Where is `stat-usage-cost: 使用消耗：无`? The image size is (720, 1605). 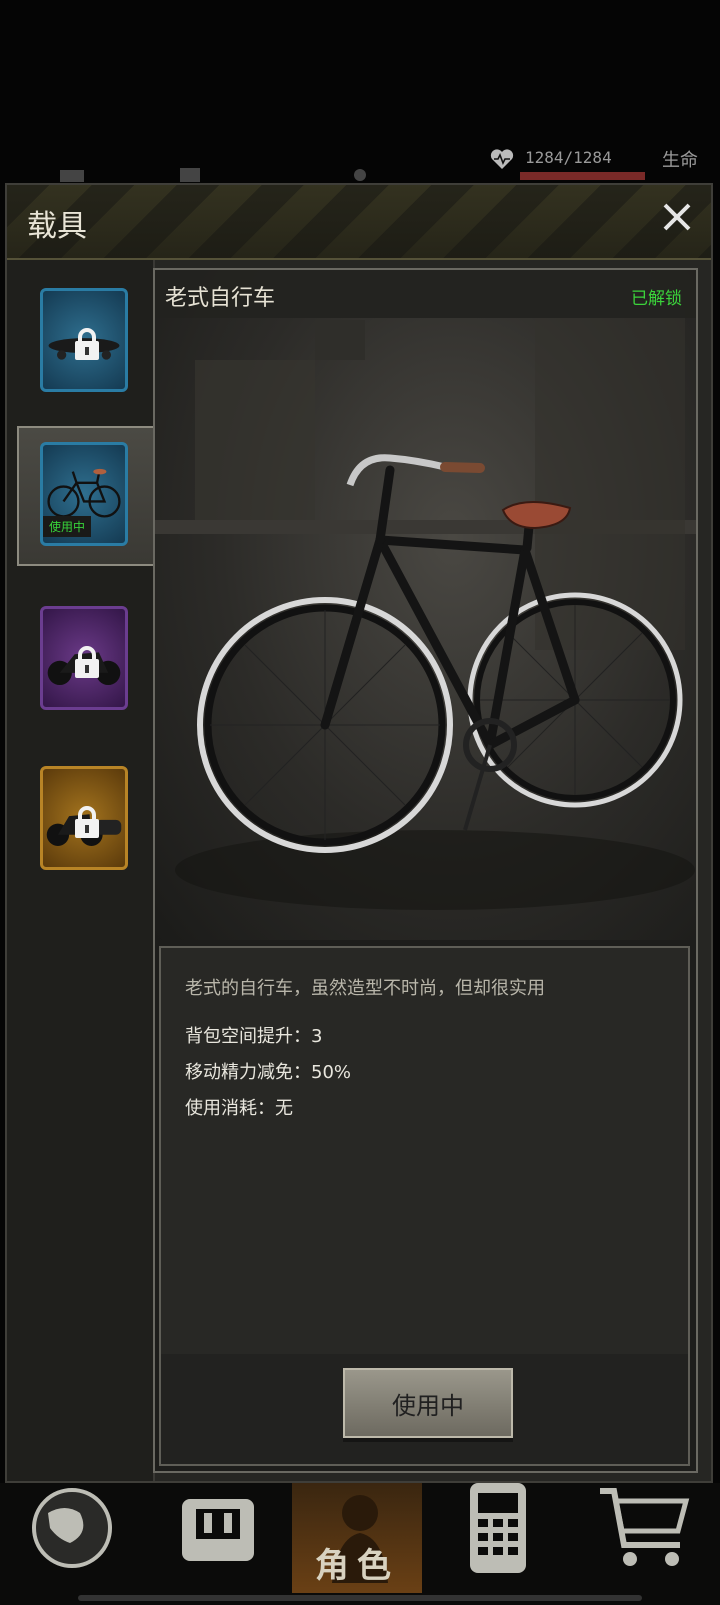
stat-usage-cost: 使用消耗：无 is located at coordinates (239, 1108).